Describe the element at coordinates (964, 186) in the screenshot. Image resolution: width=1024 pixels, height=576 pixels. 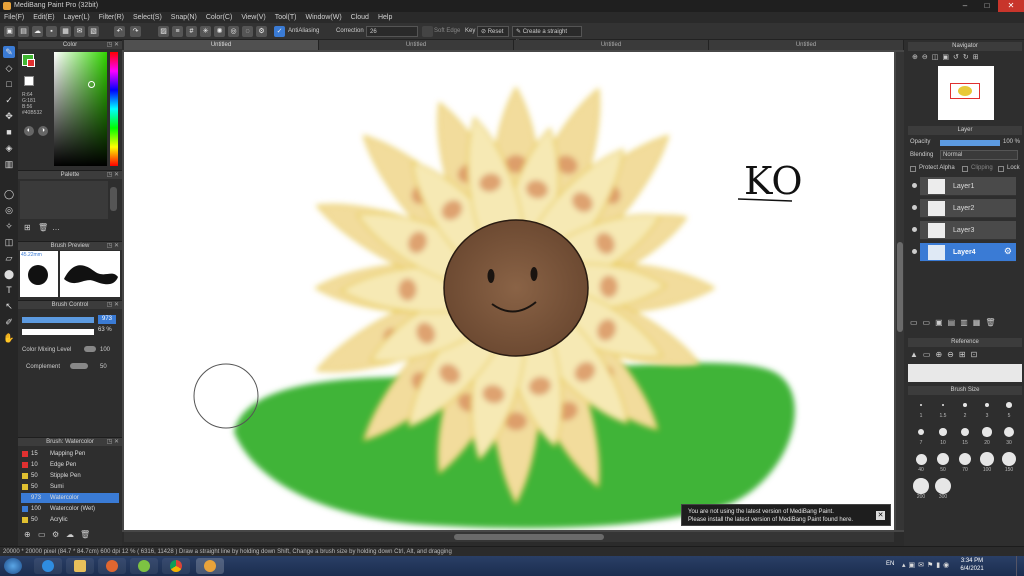
I see `layer-row-1: Layer1` at that location.